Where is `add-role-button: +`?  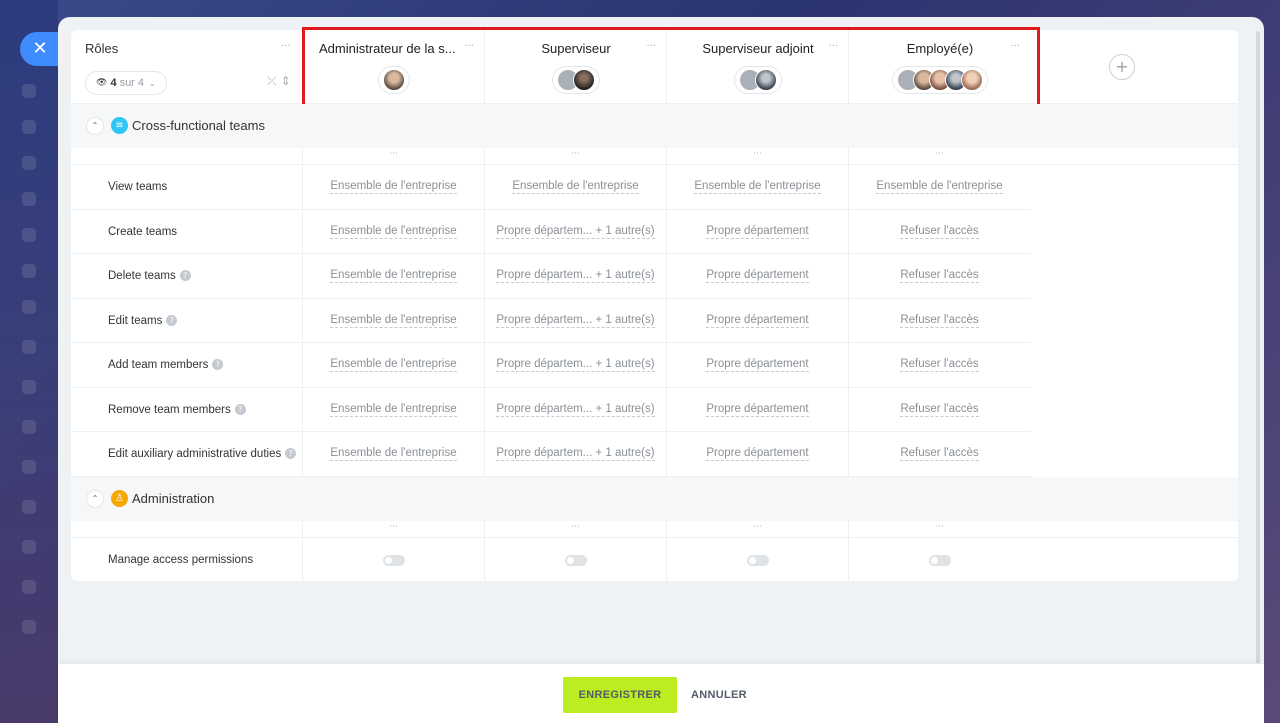
add-role-button: + is located at coordinates (1122, 67).